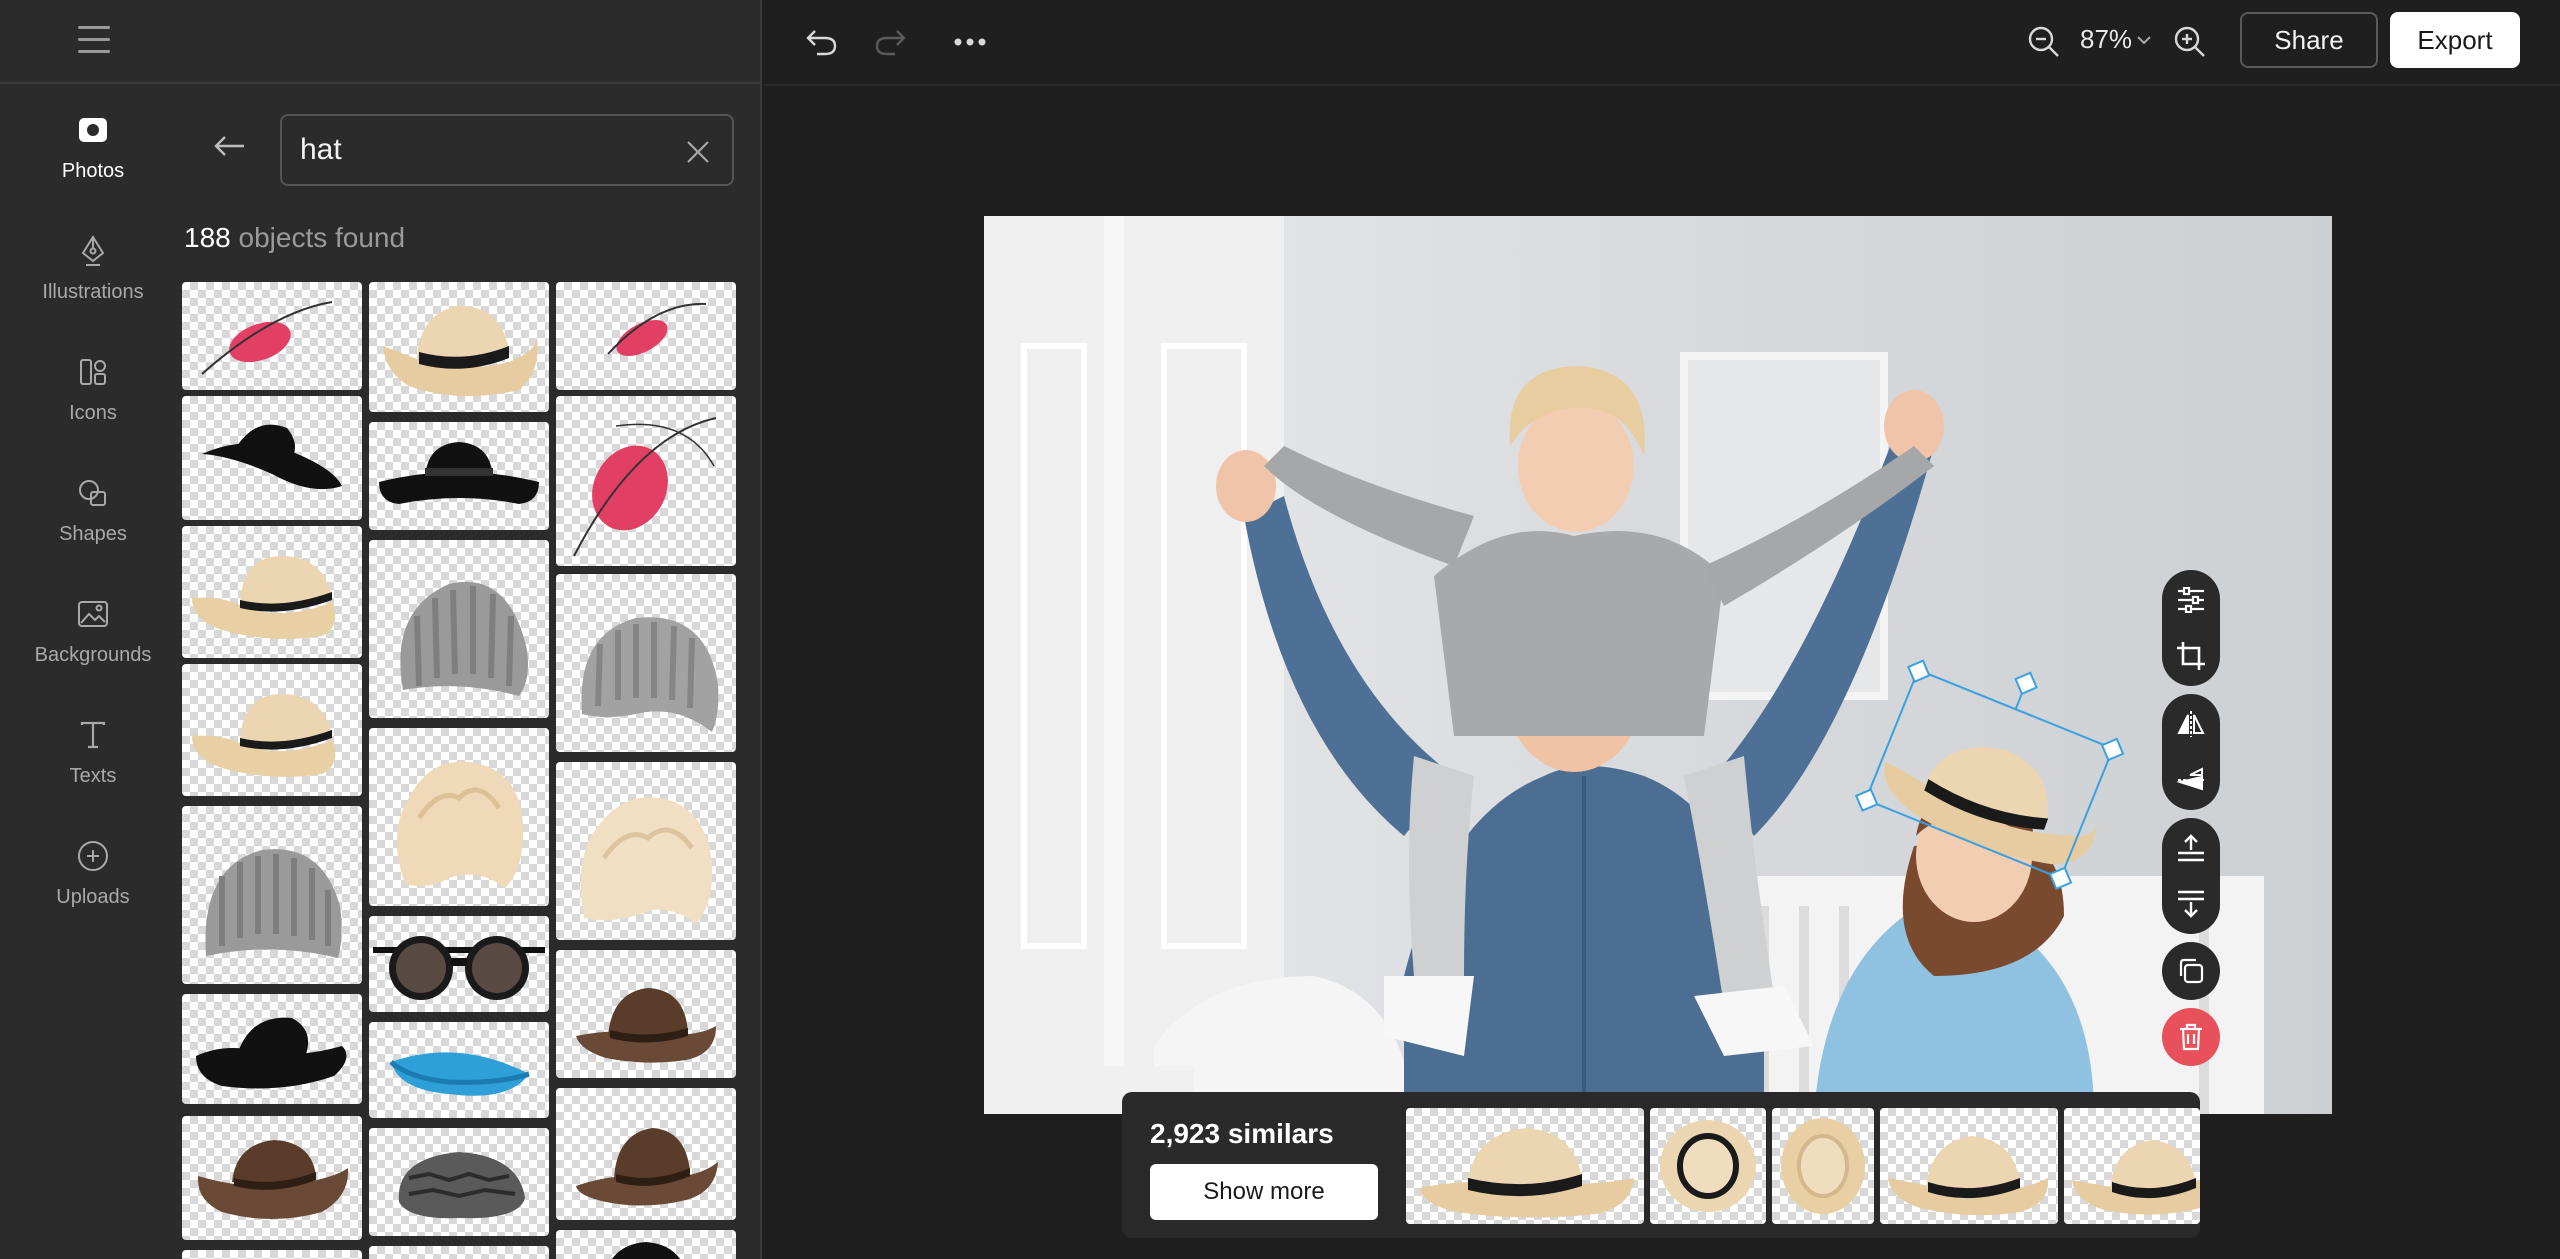 Image resolution: width=2560 pixels, height=1259 pixels. Describe the element at coordinates (2191, 848) in the screenshot. I see `bring-forward-icon` at that location.